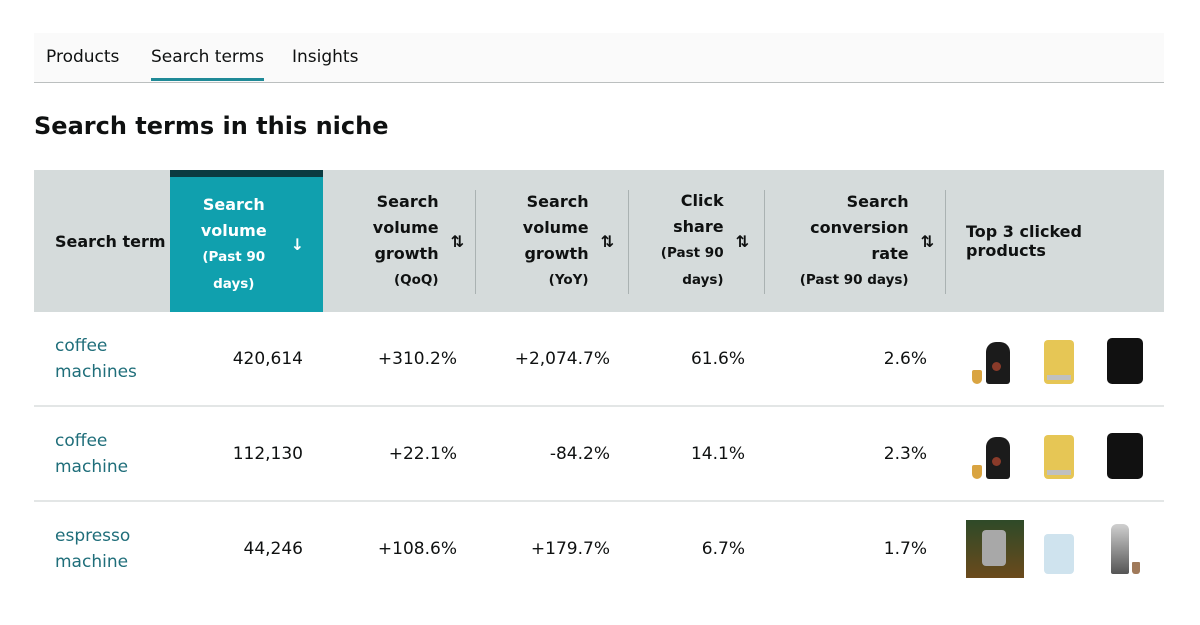 The image size is (1200, 625). Describe the element at coordinates (267, 453) in the screenshot. I see `search-volume-value: 112,130` at that location.